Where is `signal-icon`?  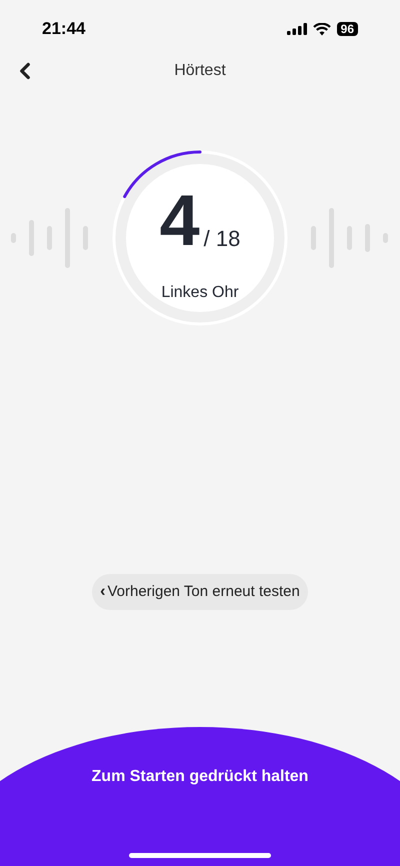
signal-icon is located at coordinates (296, 29).